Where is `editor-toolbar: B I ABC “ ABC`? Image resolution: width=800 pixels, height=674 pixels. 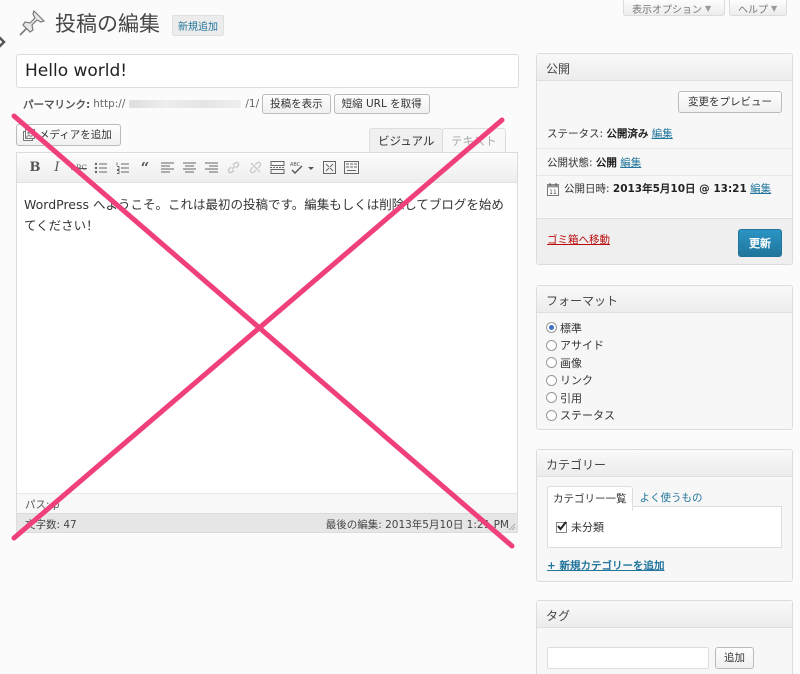 editor-toolbar: B I ABC “ ABC is located at coordinates (267, 168).